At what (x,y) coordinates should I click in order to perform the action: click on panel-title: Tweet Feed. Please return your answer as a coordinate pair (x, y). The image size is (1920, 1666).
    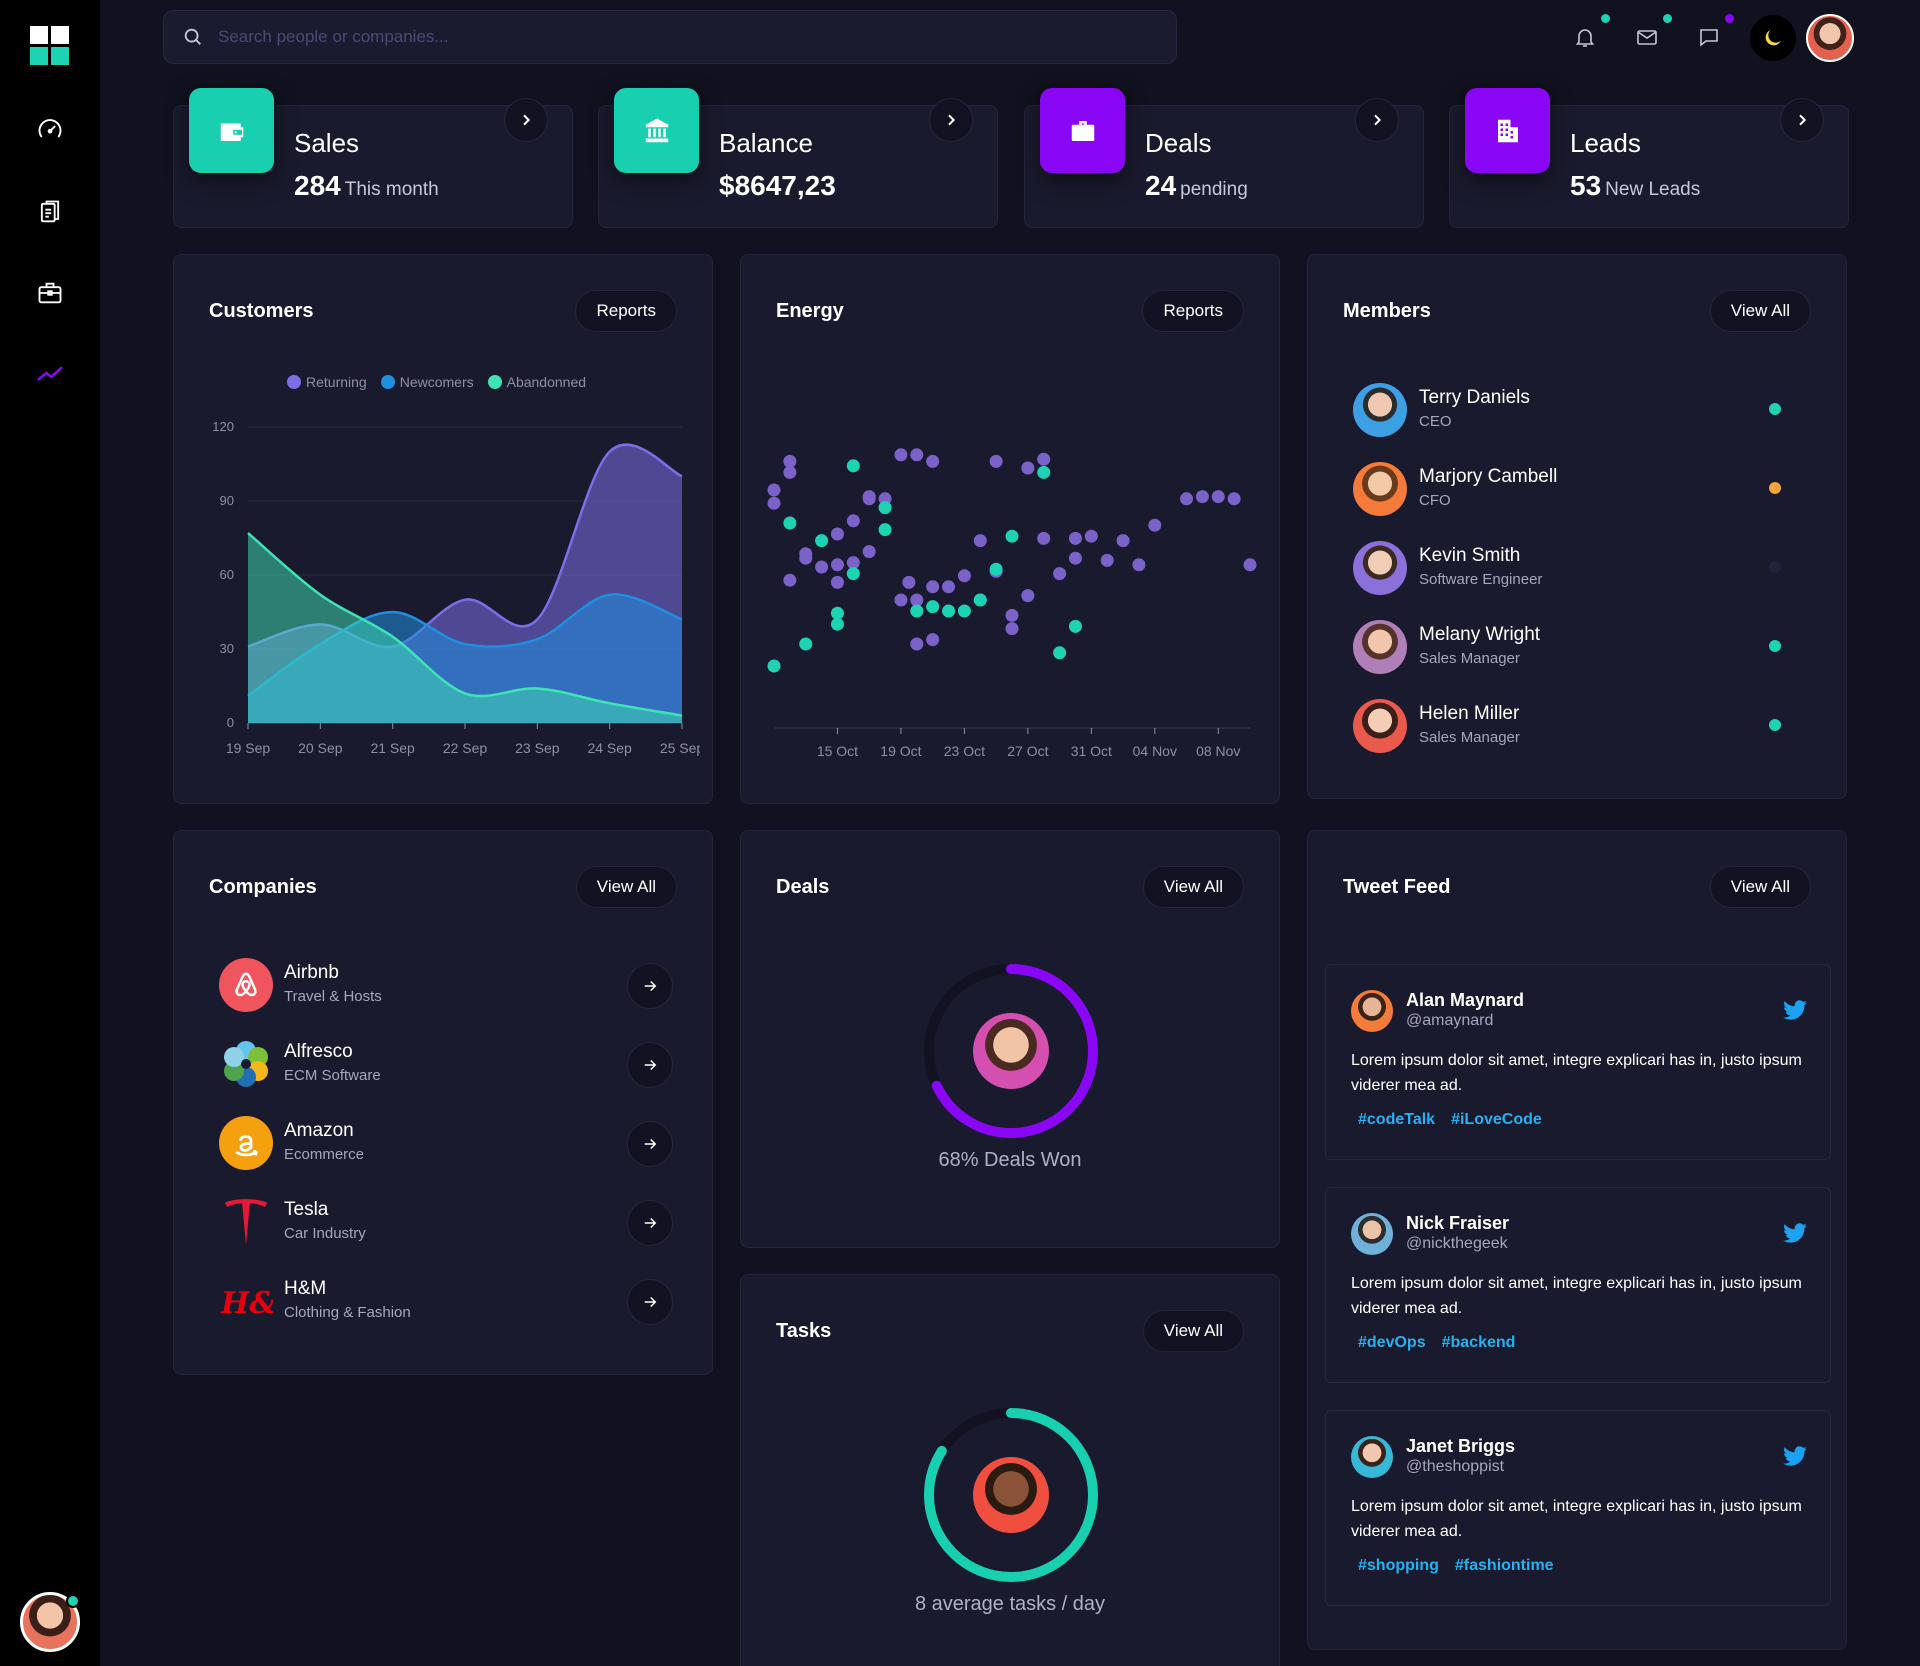
    Looking at the image, I should click on (1397, 887).